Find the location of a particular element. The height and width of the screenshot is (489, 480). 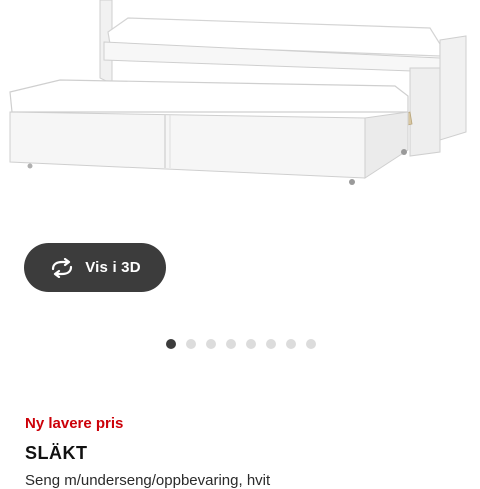

view-3d-button: Vis i 3D is located at coordinates (95, 267).